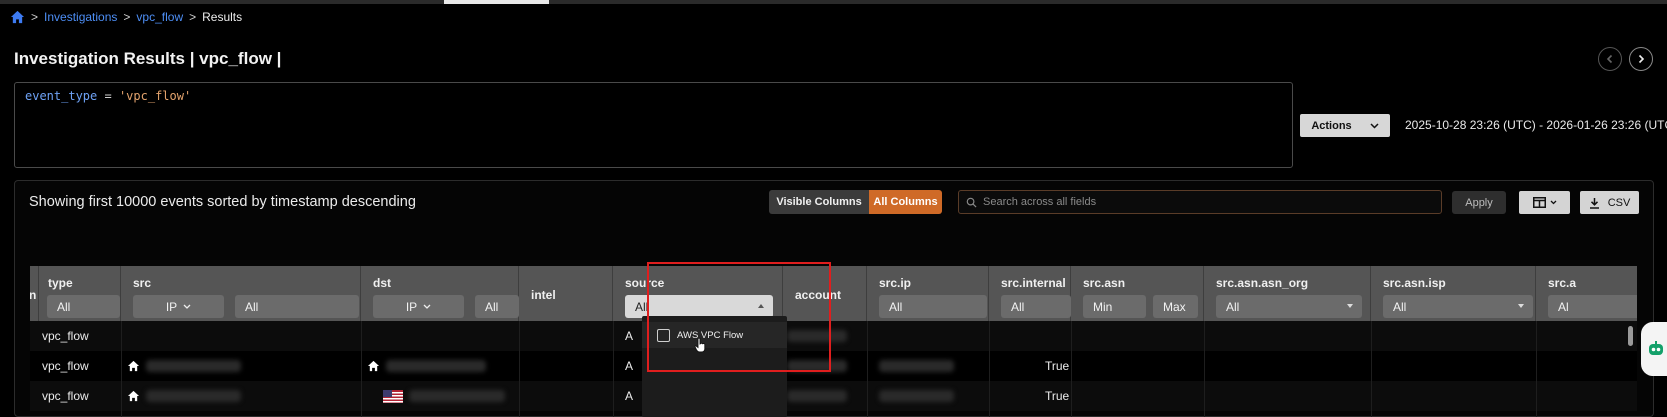 This screenshot has width=1667, height=417. What do you see at coordinates (818, 295) in the screenshot?
I see `column-label: account` at bounding box center [818, 295].